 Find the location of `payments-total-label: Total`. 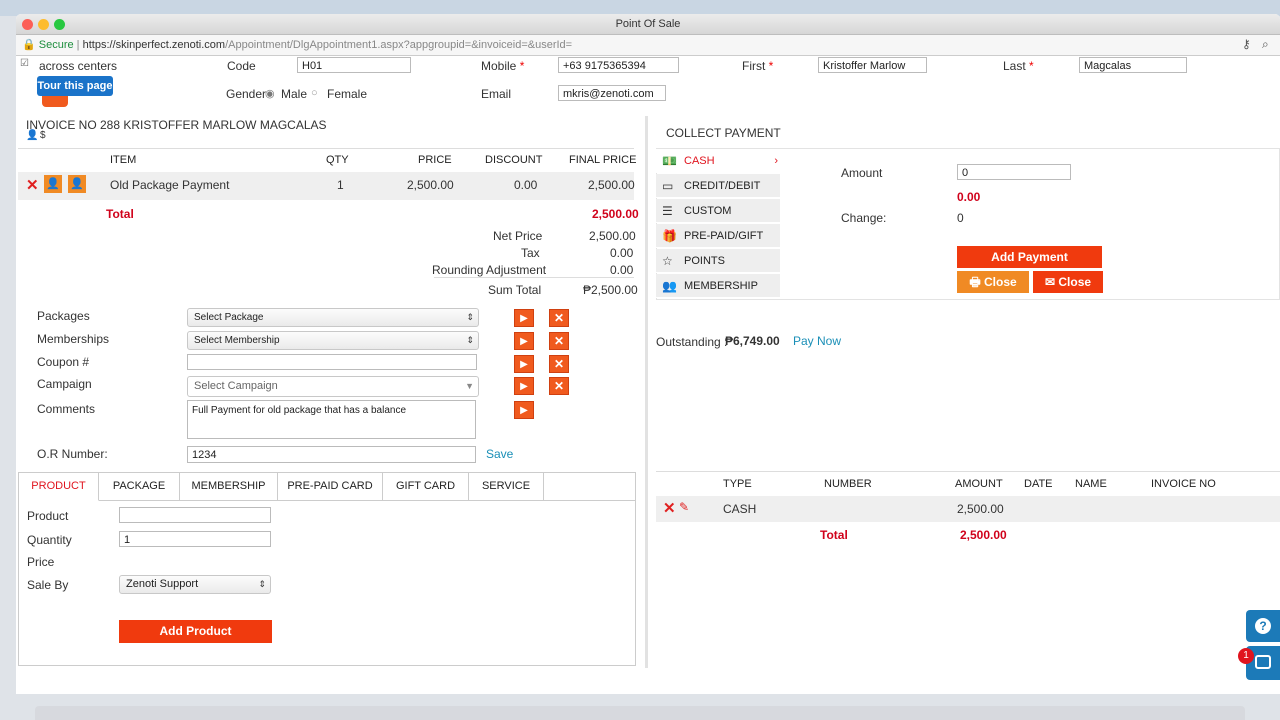

payments-total-label: Total is located at coordinates (834, 535).